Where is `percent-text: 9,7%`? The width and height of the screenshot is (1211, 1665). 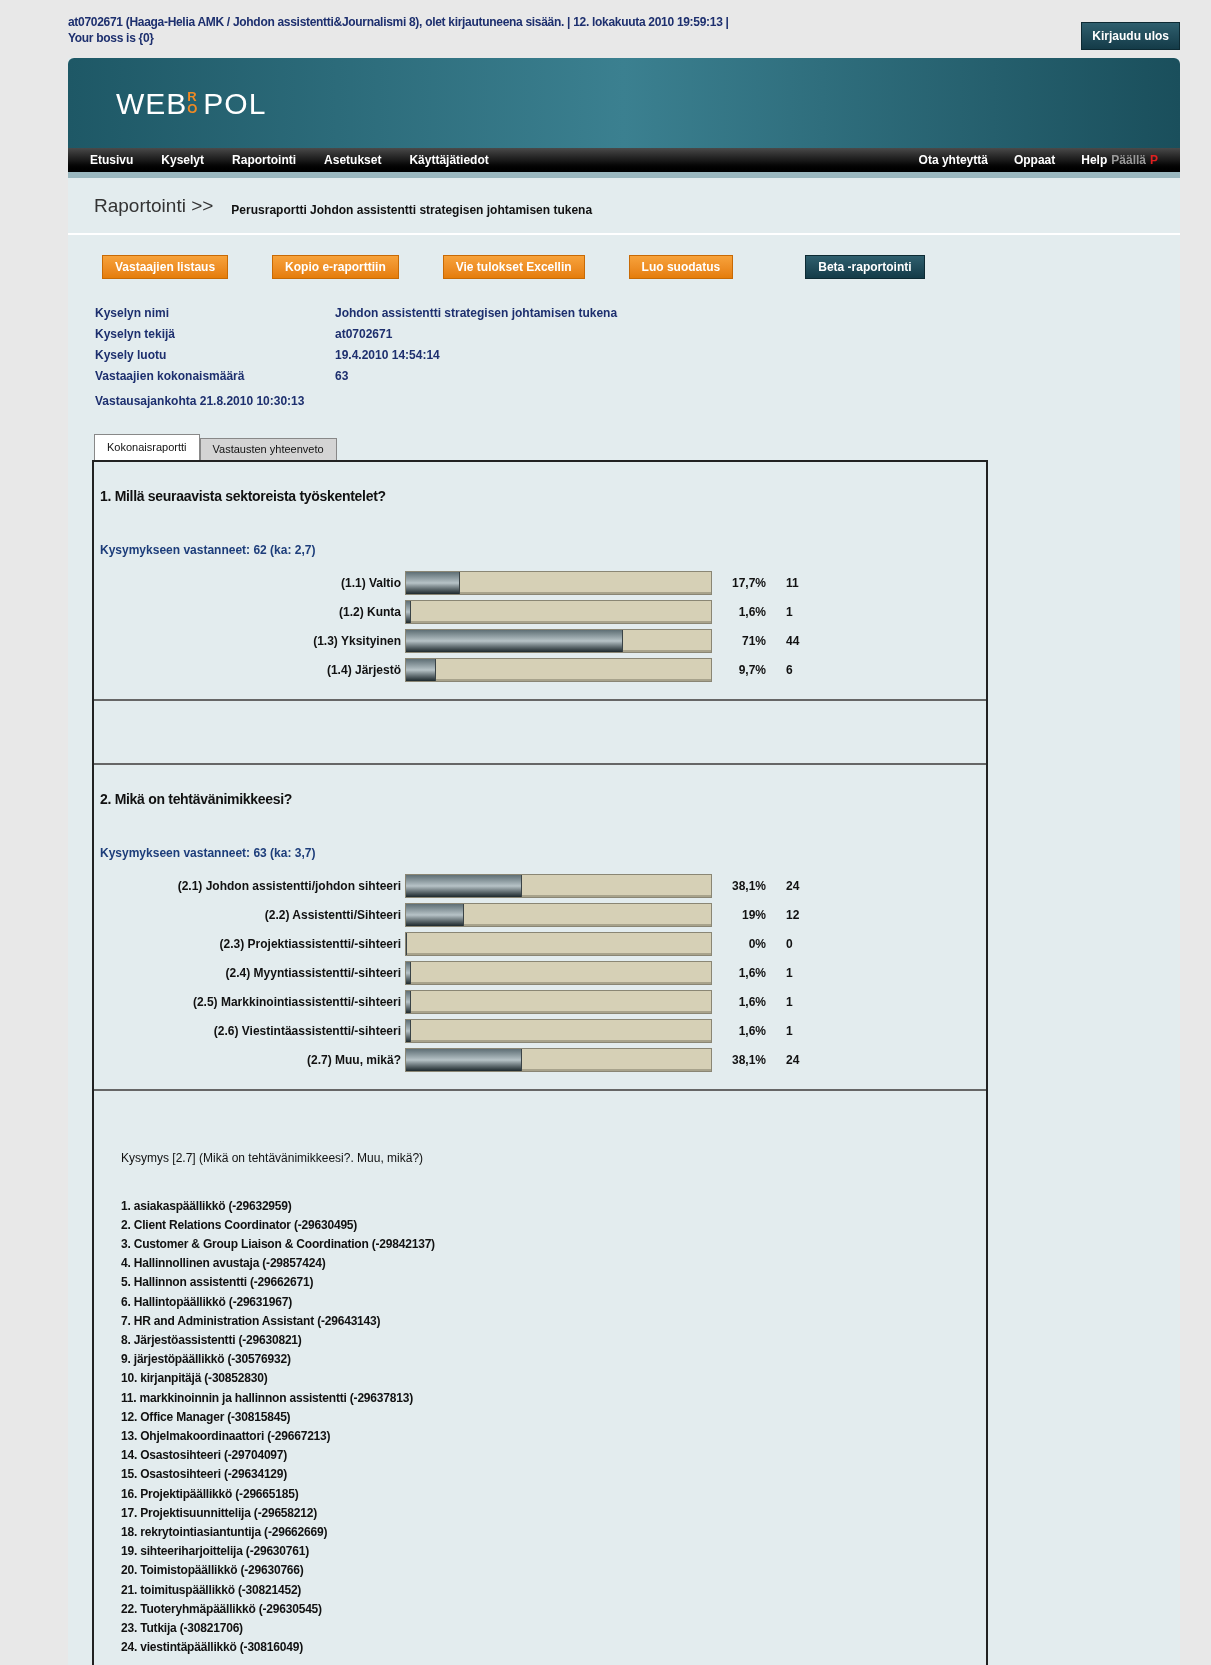
percent-text: 9,7% is located at coordinates (752, 670).